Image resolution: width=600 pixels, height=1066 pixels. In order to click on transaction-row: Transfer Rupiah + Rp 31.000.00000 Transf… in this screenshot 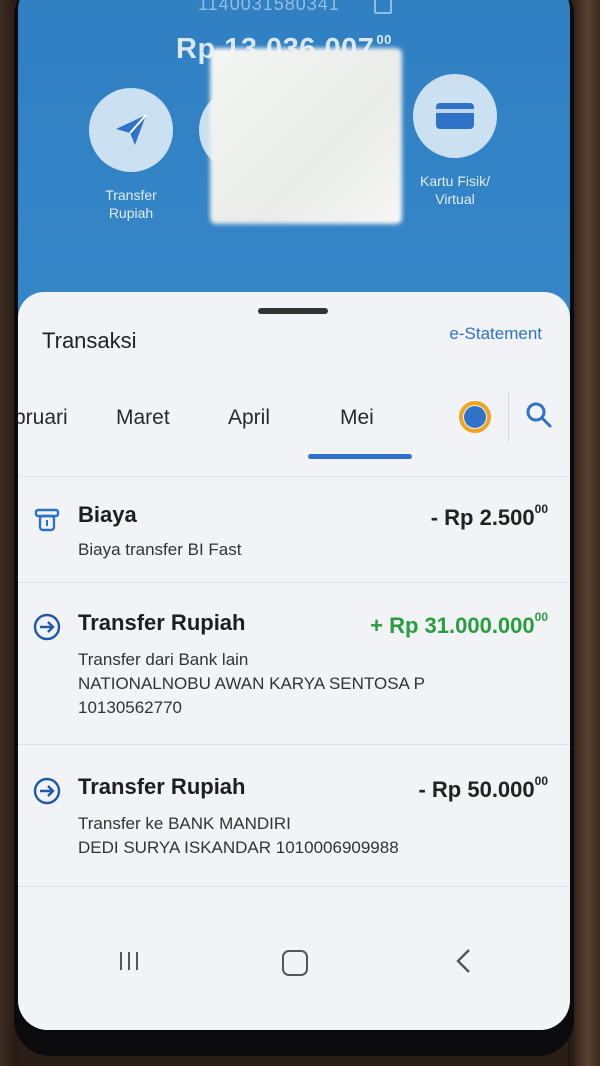, I will do `click(294, 675)`.